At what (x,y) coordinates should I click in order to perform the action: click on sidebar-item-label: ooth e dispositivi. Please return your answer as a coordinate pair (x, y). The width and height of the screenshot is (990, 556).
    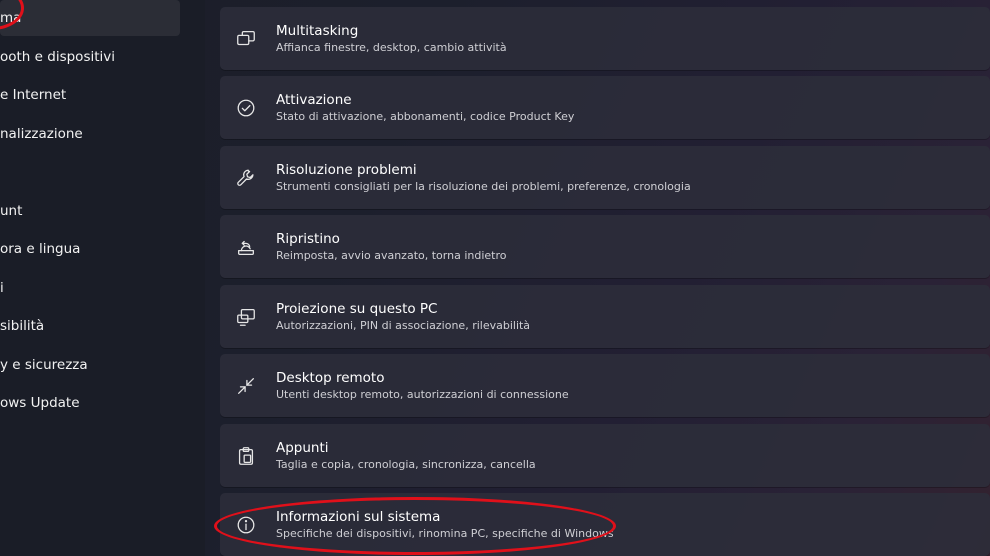
    Looking at the image, I should click on (58, 57).